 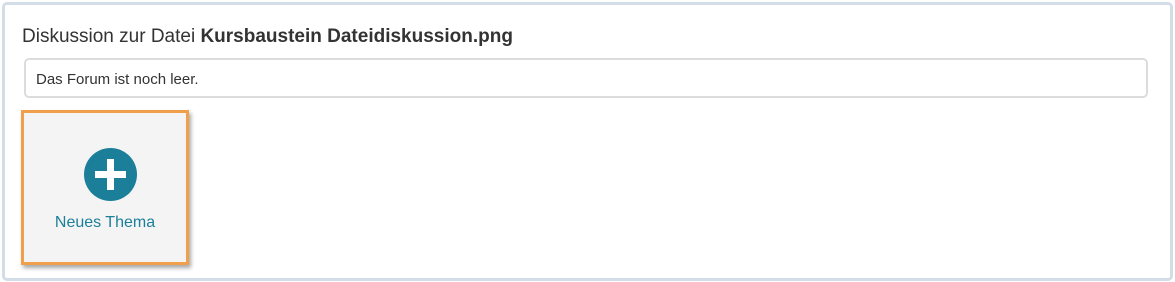 I want to click on heading-filename: Kursbaustein Dateidiskussion.png, so click(x=356, y=36).